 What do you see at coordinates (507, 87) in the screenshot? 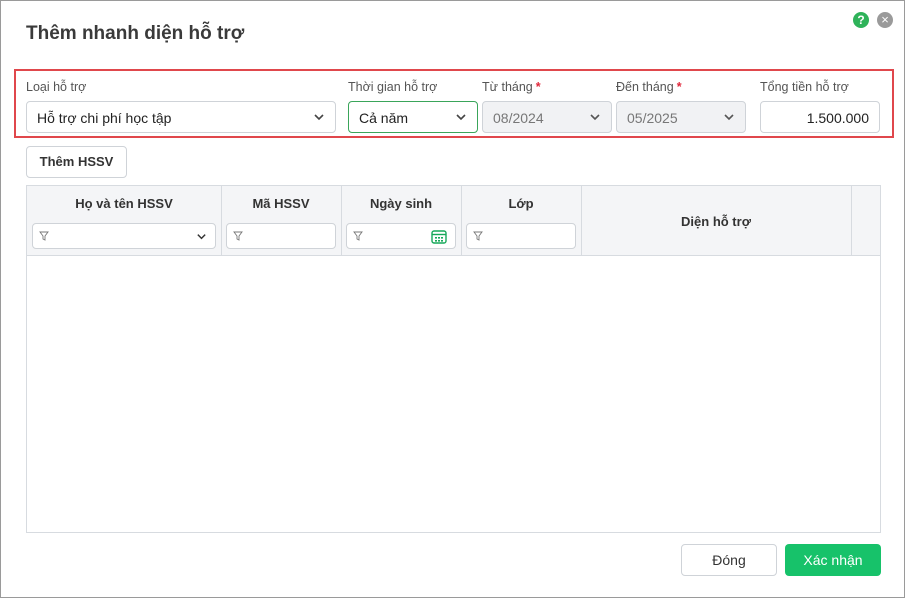
I see `from-month-label-text: Từ tháng` at bounding box center [507, 87].